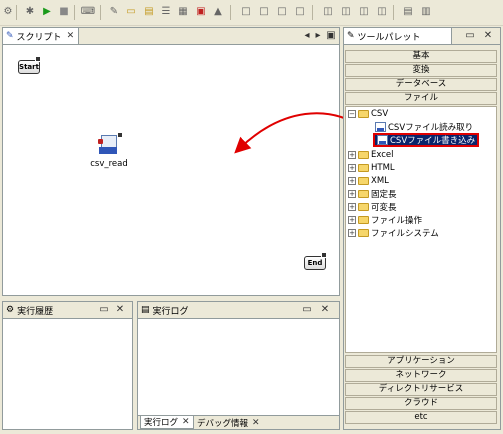 The width and height of the screenshot is (503, 434). What do you see at coordinates (421, 361) in the screenshot?
I see `category-application: アプリケーション` at bounding box center [421, 361].